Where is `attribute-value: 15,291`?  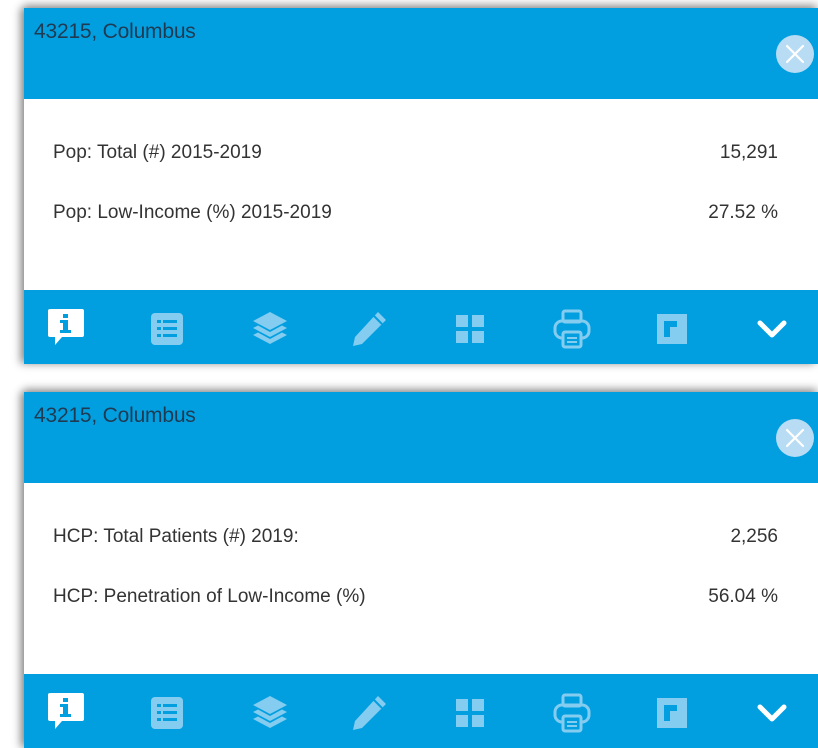
attribute-value: 15,291 is located at coordinates (748, 152).